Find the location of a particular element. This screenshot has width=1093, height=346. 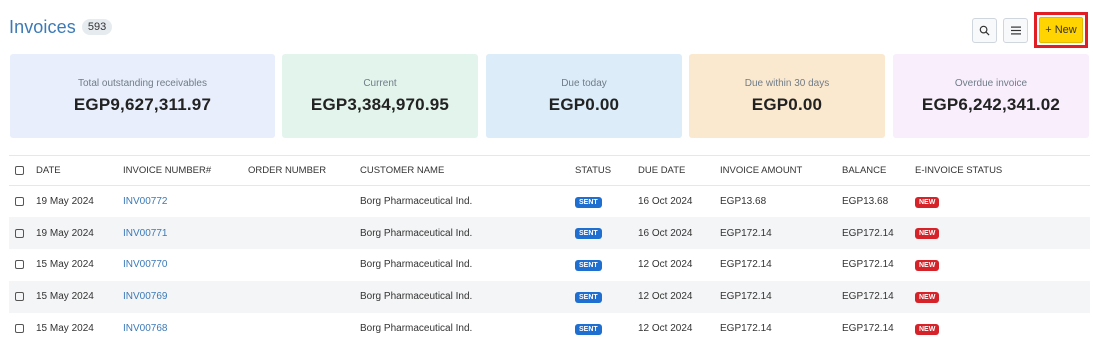

new-button-highlight: + New is located at coordinates (1061, 30).